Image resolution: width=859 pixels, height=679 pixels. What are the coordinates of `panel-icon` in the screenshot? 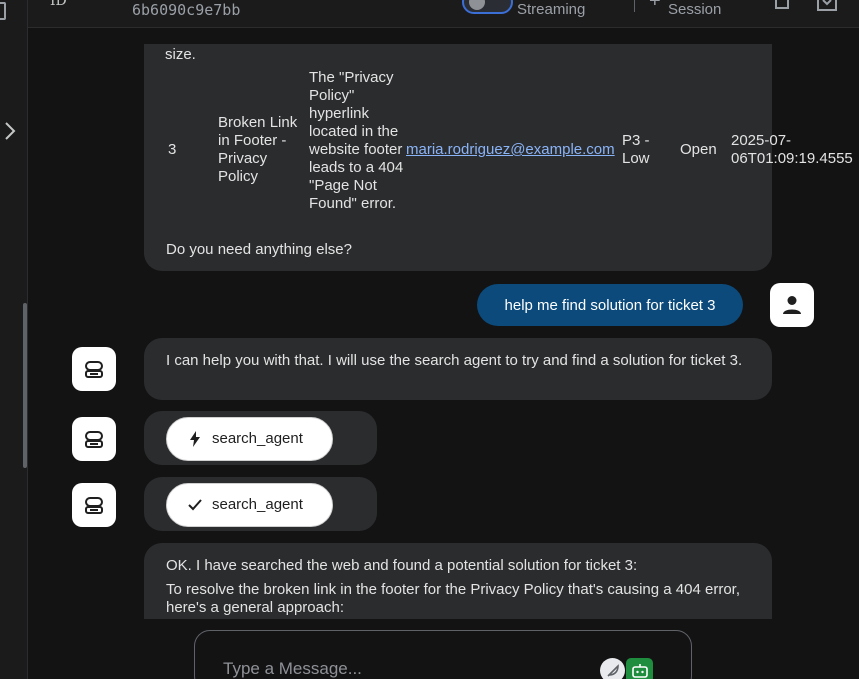 It's located at (3, 11).